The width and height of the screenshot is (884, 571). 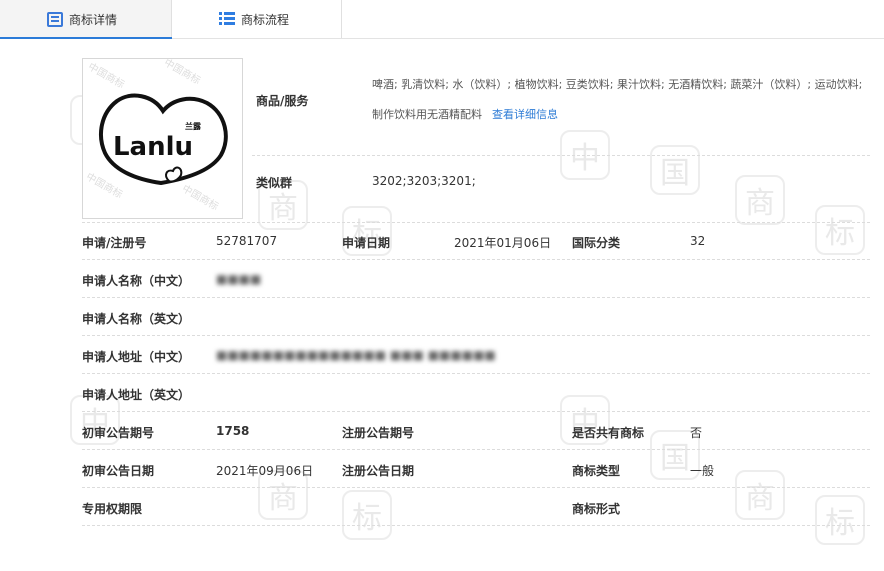 I want to click on trademark-image: 中国商标 中国商标 中国商标 中国商标 Lanlu 兰露, so click(x=162, y=138).